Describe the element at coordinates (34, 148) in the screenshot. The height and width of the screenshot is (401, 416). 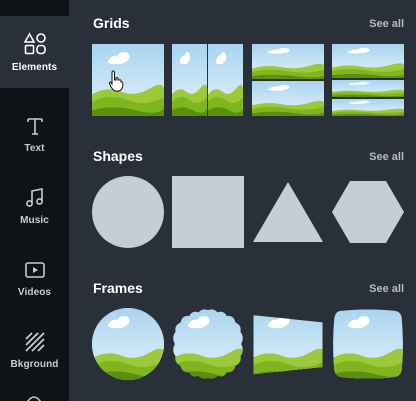
I see `sidebar-item-label: Text` at that location.